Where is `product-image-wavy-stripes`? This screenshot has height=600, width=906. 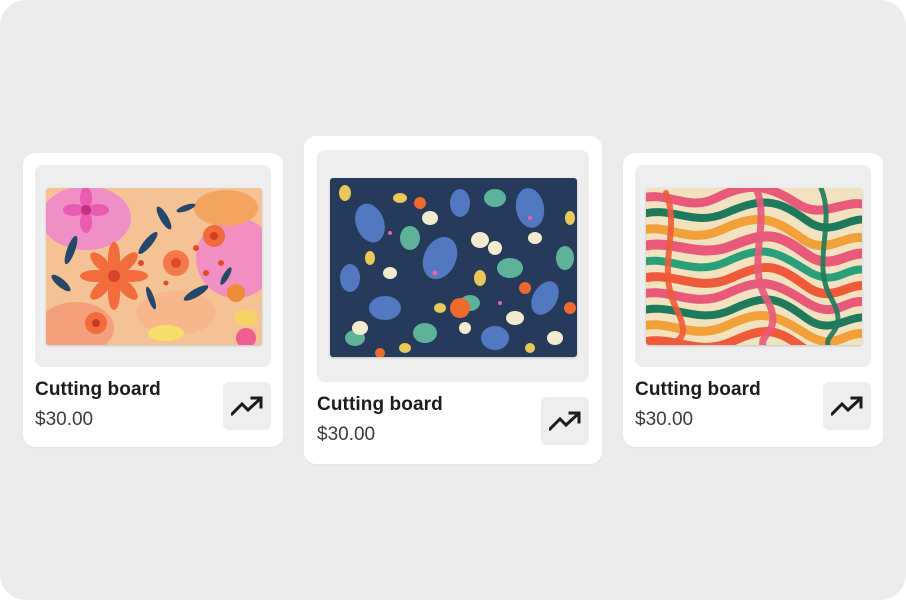
product-image-wavy-stripes is located at coordinates (754, 266).